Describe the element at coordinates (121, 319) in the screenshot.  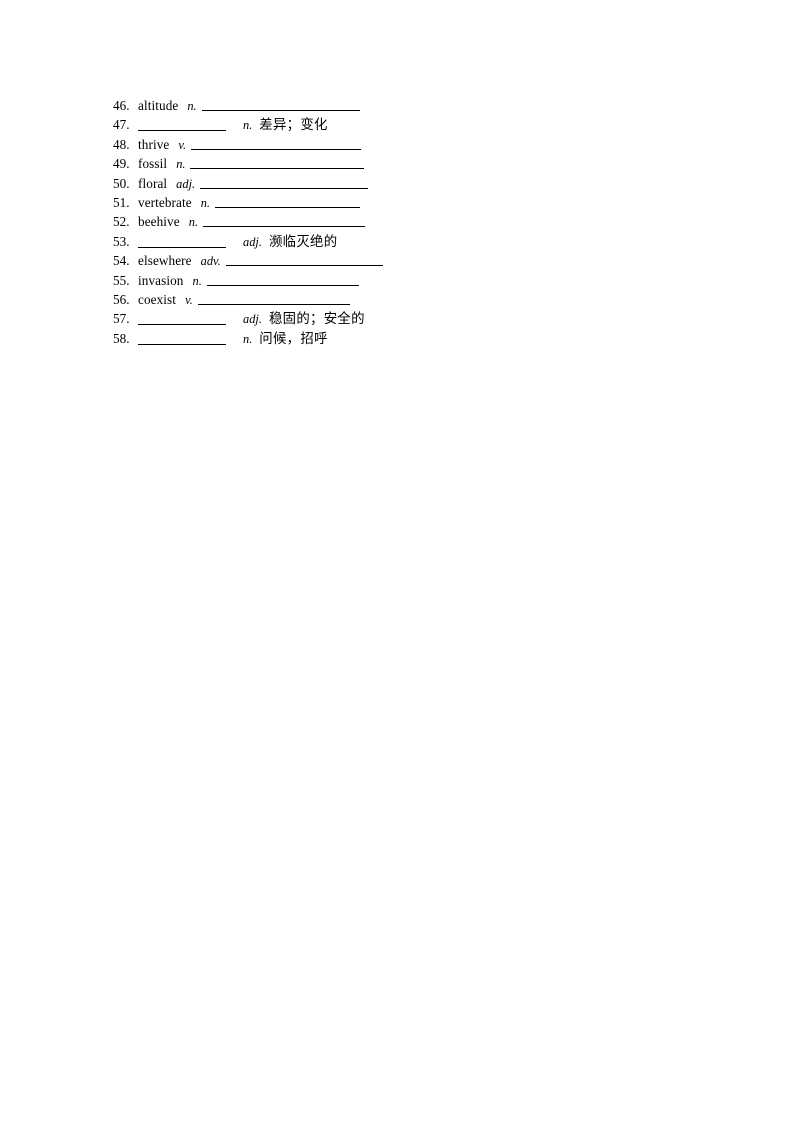
I see `item-number: 57.` at that location.